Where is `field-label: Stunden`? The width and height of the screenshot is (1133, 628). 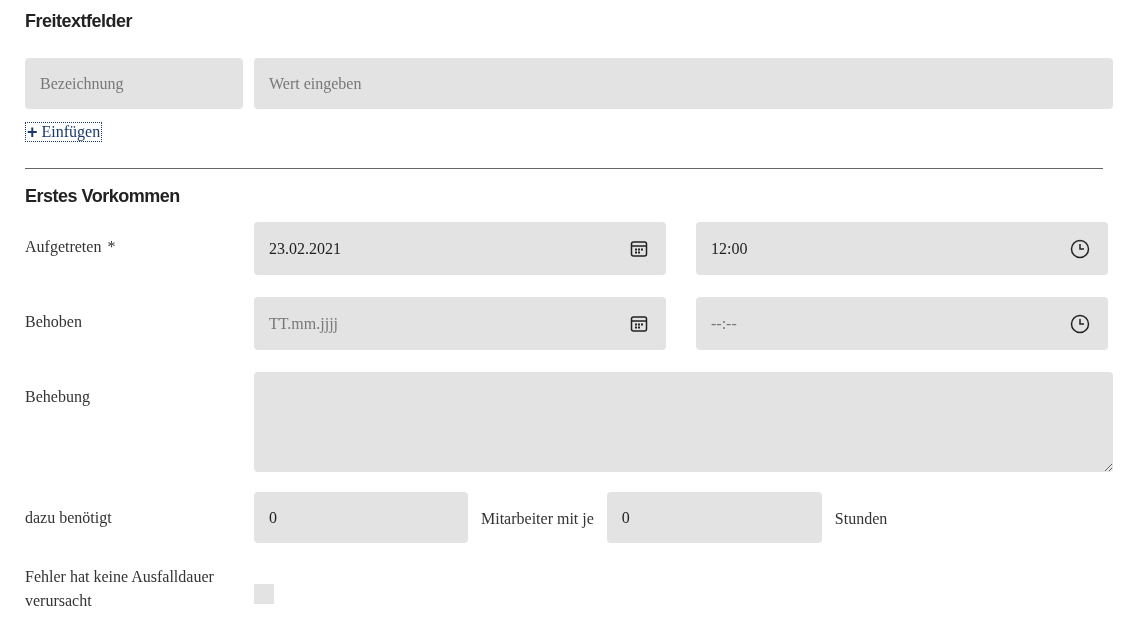
field-label: Stunden is located at coordinates (861, 518).